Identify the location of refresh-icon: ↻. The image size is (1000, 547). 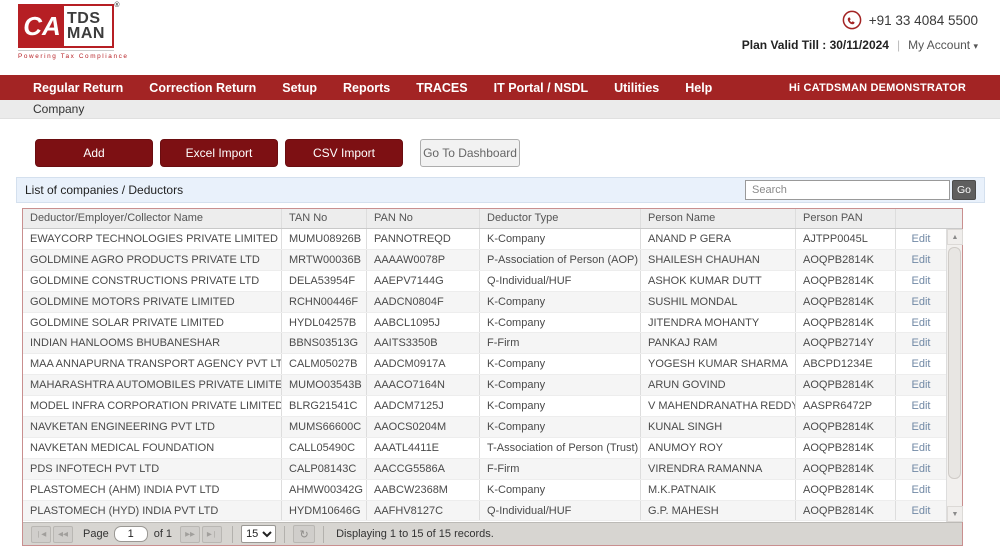
(304, 534).